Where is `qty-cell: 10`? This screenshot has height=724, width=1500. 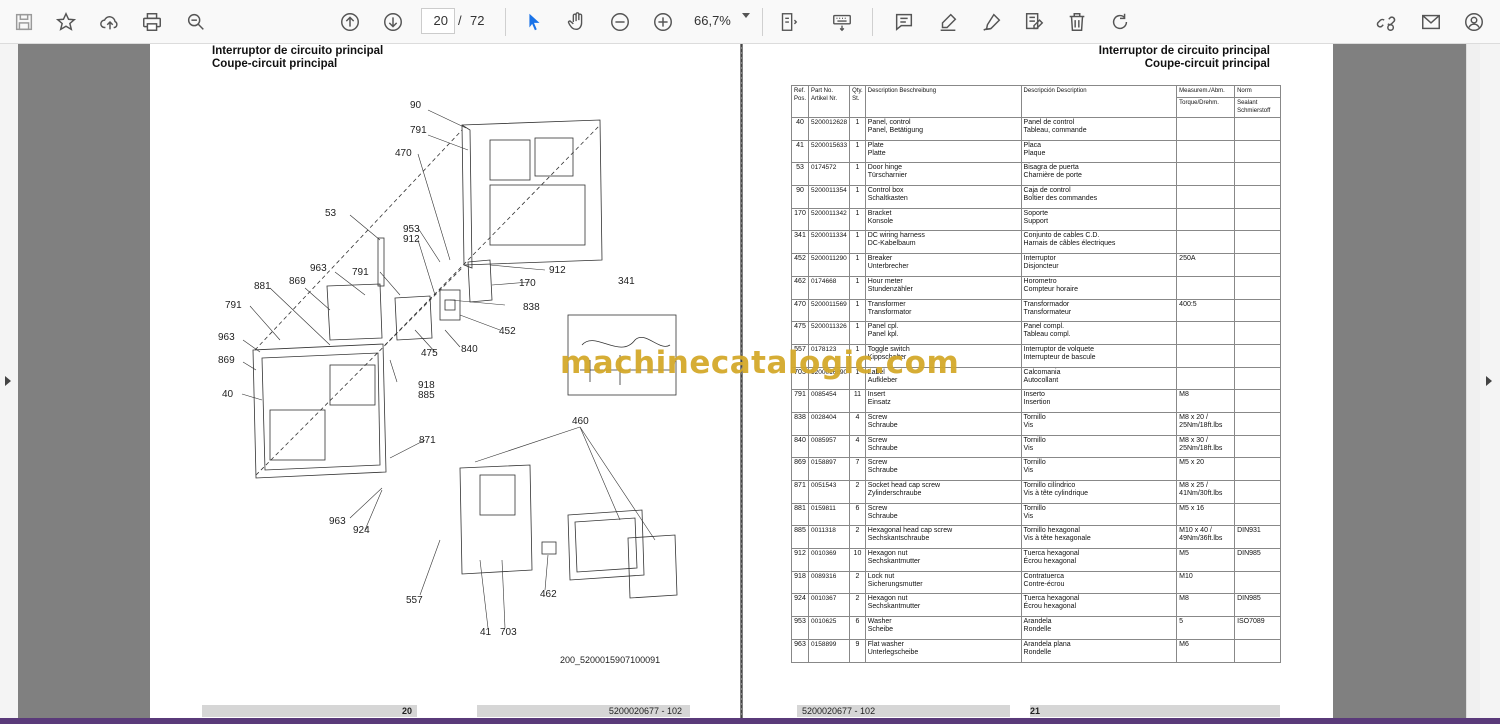
qty-cell: 10 is located at coordinates (857, 560).